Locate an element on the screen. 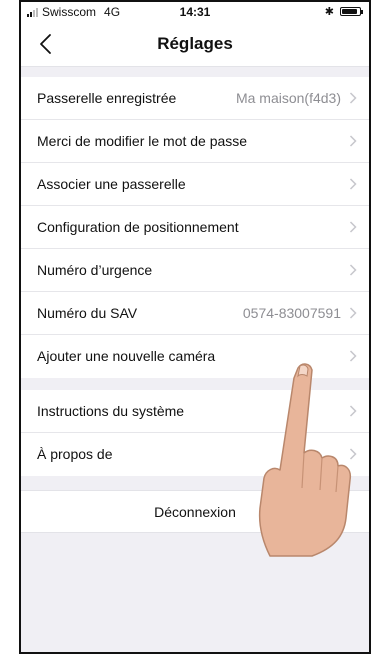  settings-group-info: Instructions du système À propos de is located at coordinates (195, 433).